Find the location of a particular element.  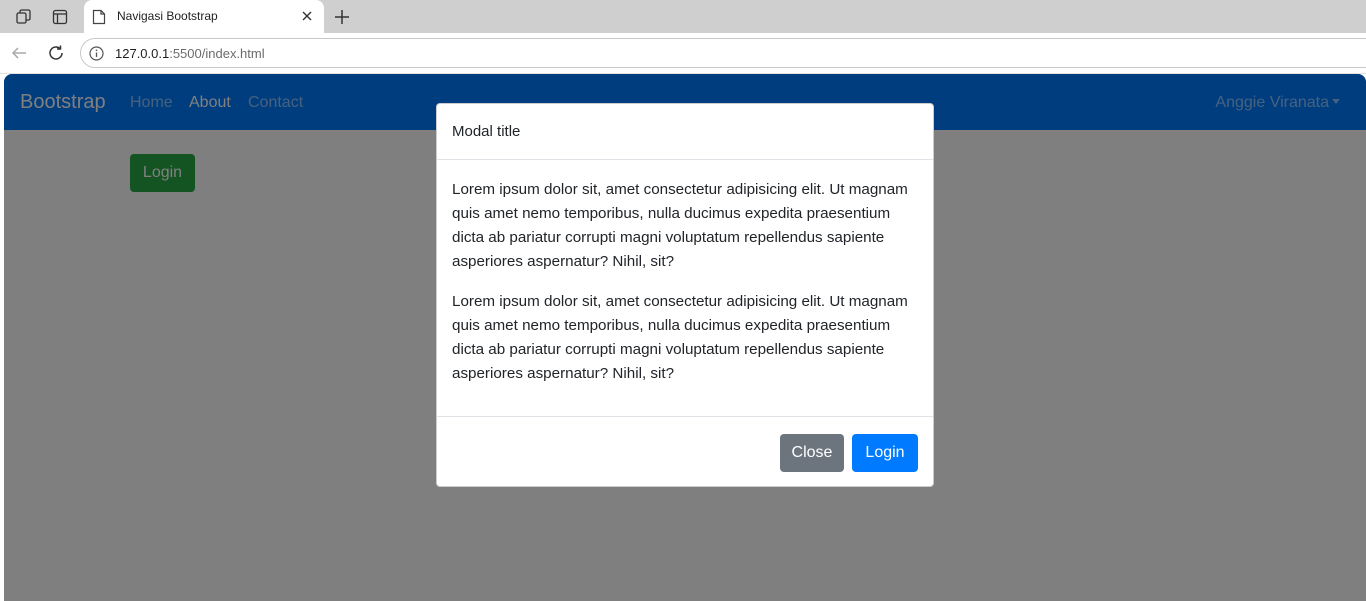

url-text: 127.0.0.1:5500/index.html is located at coordinates (190, 53).